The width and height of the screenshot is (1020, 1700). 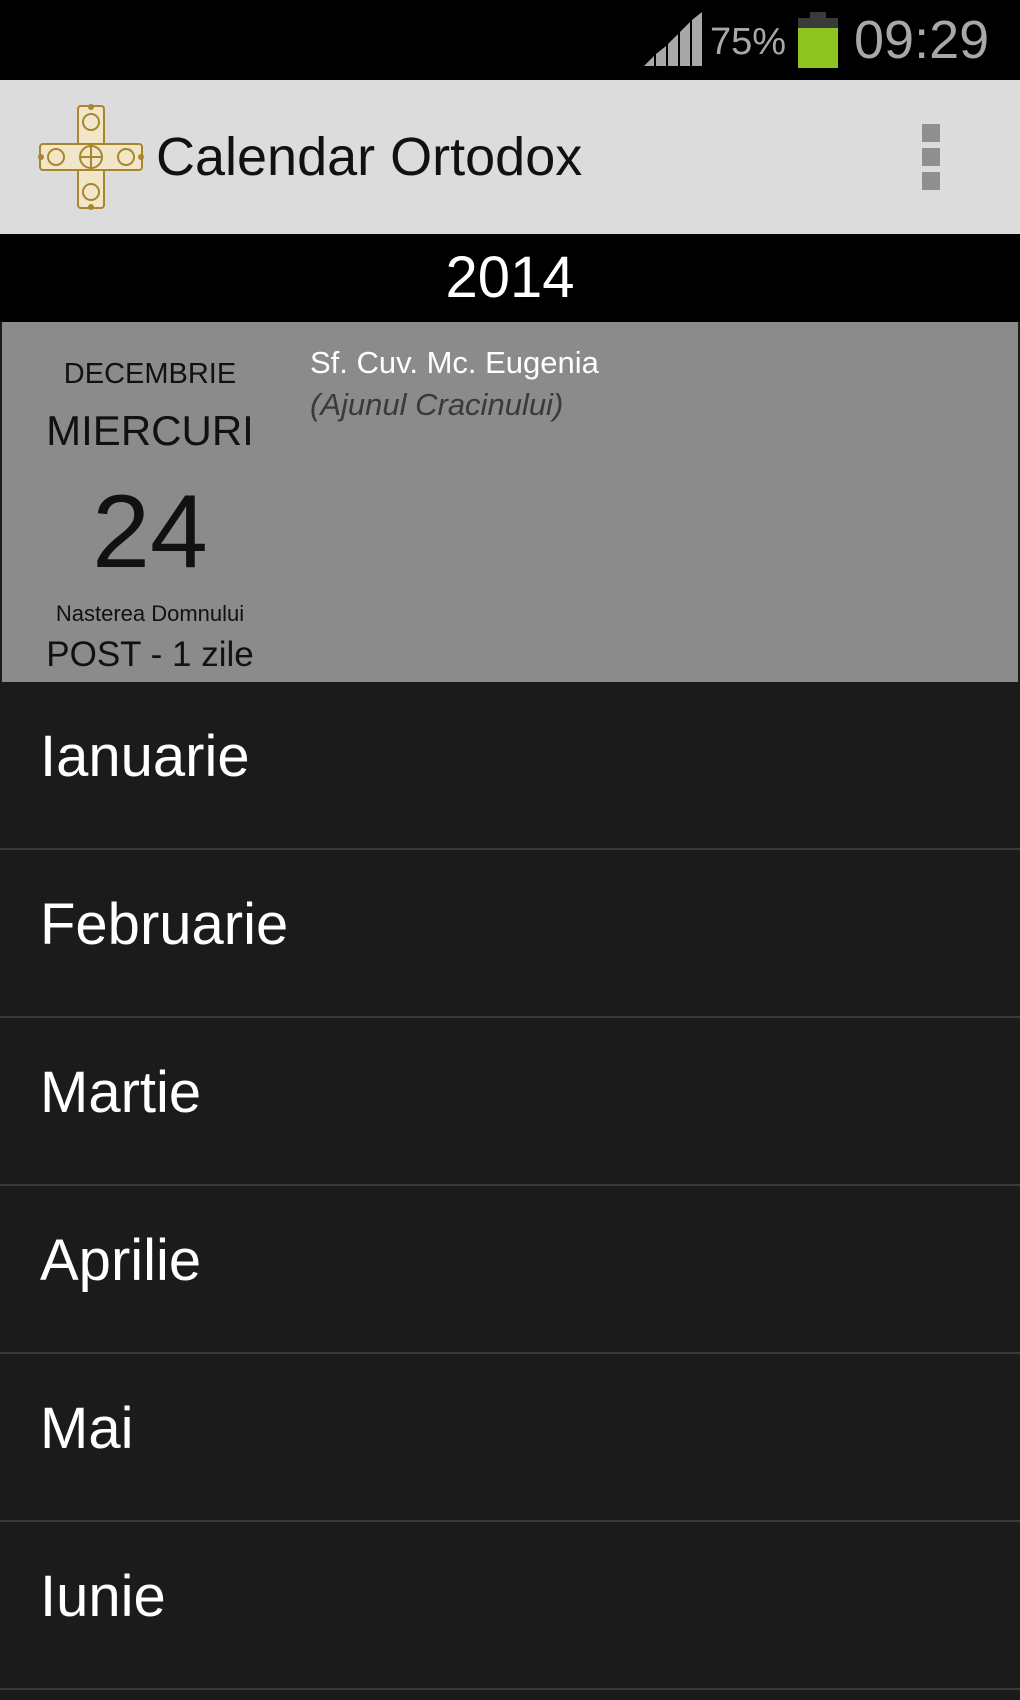 I want to click on clock: 09:29, so click(x=922, y=40).